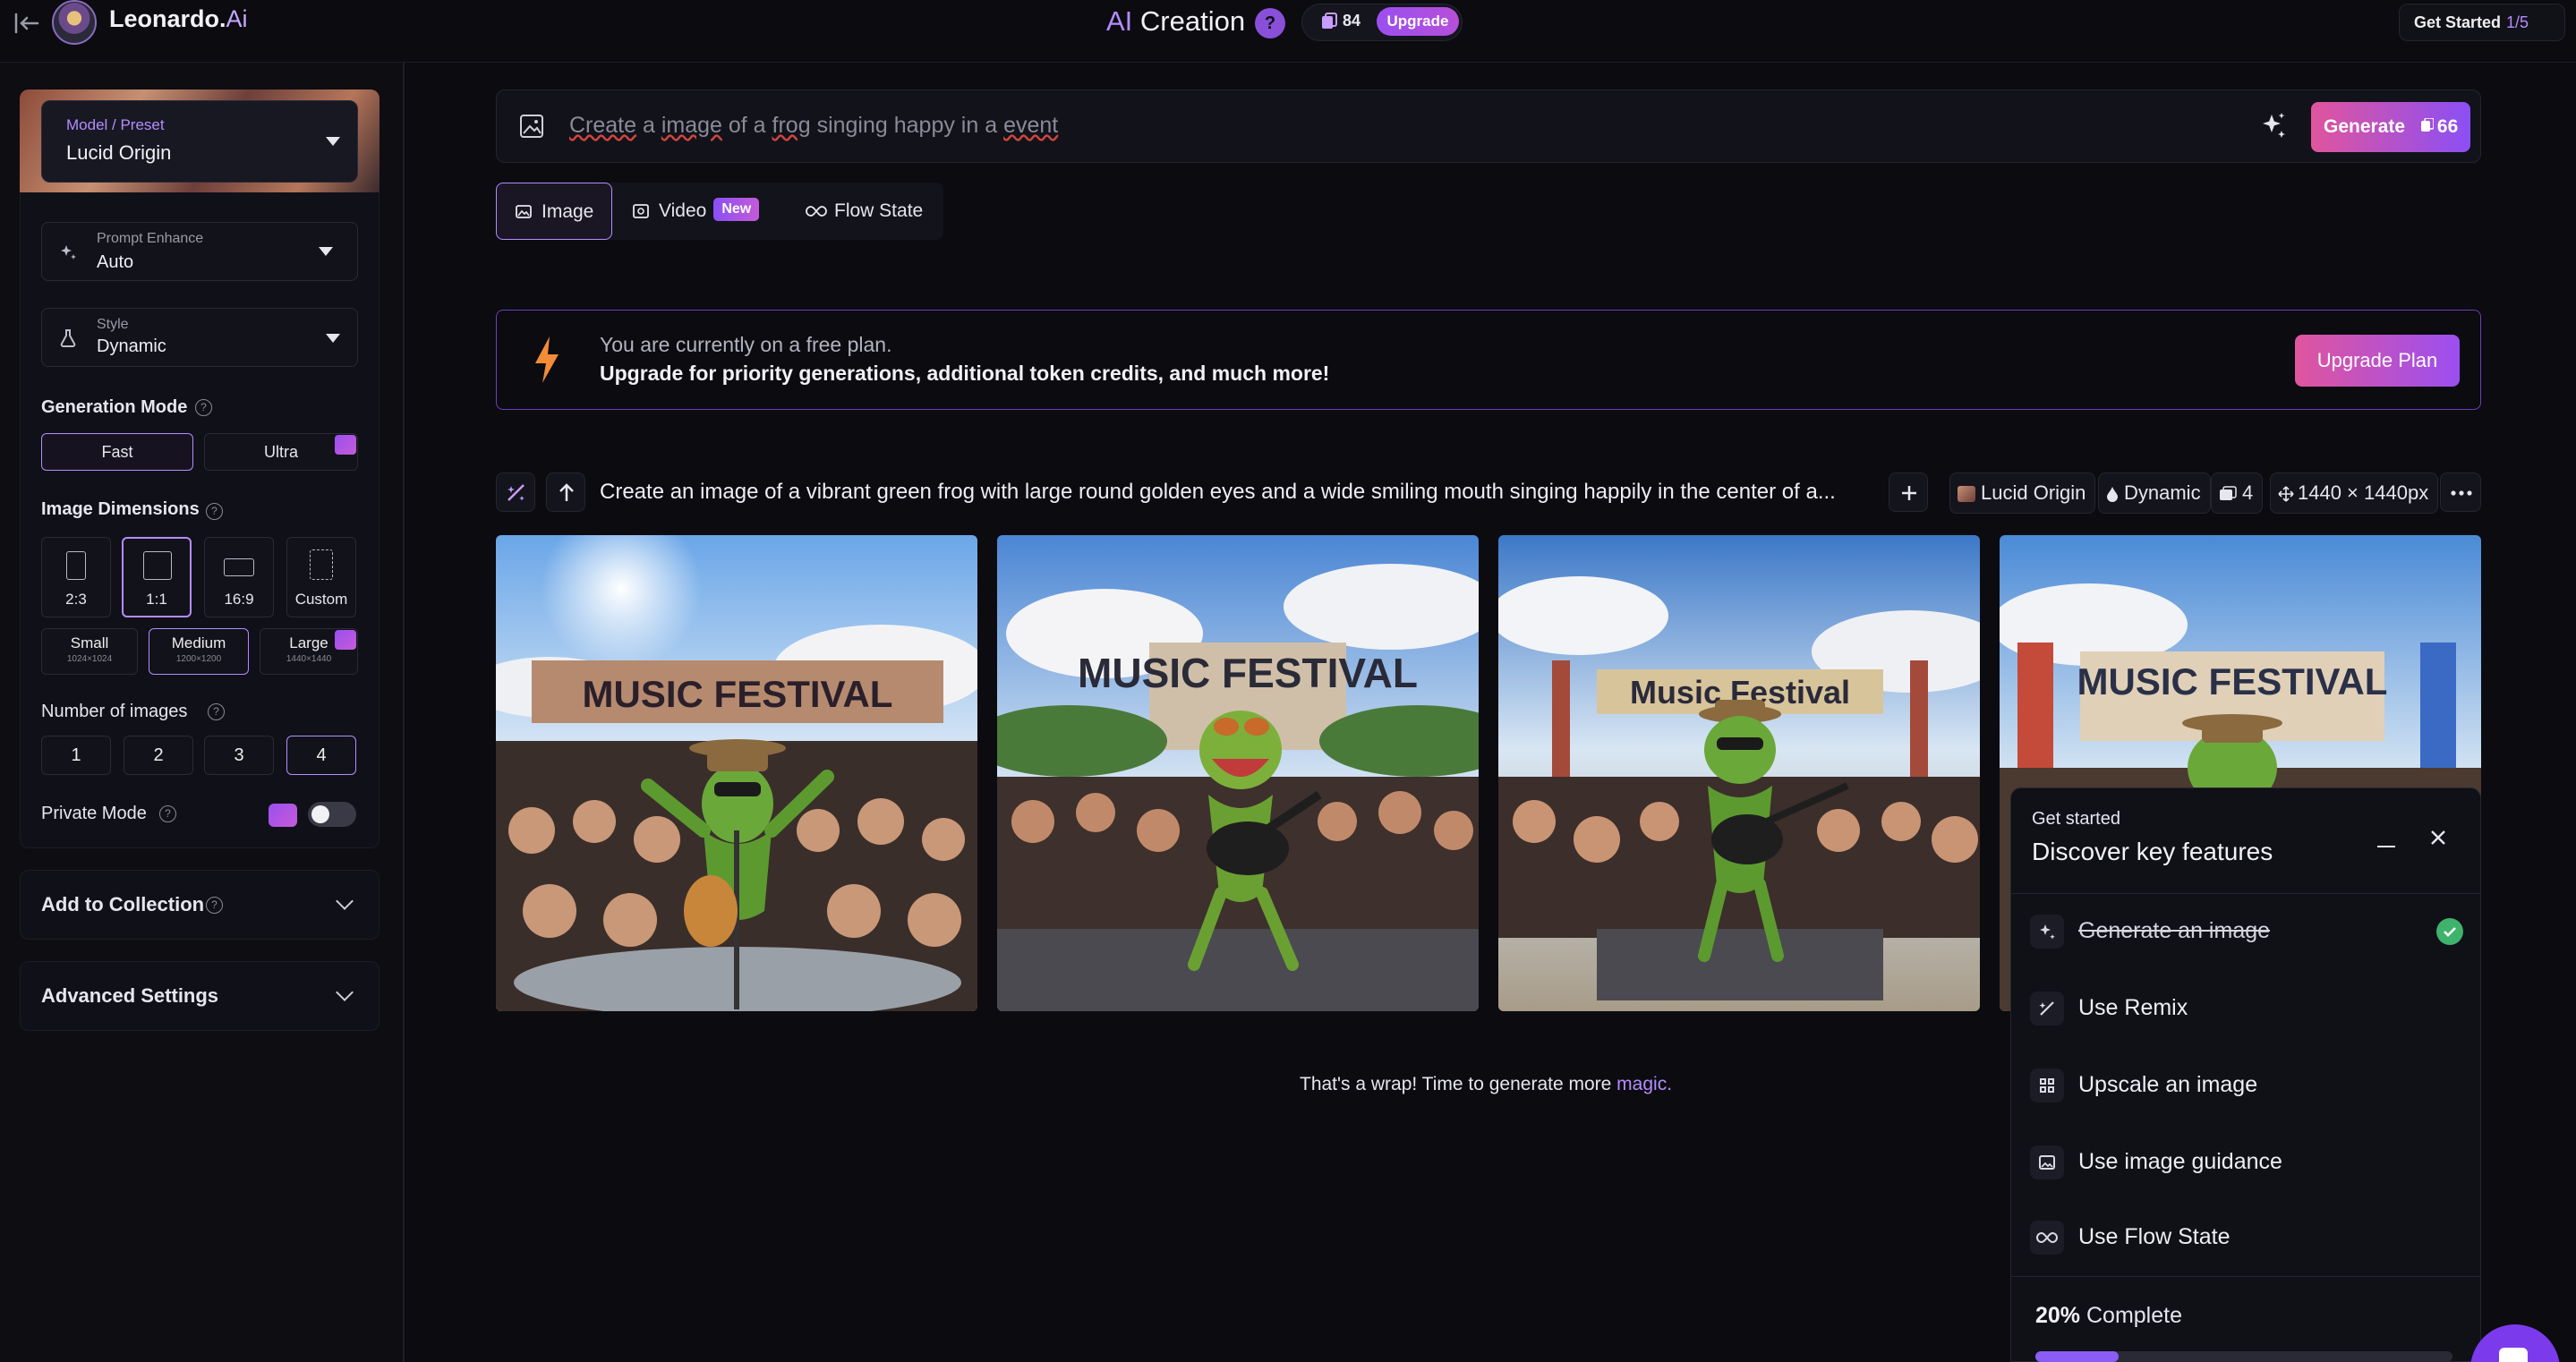  What do you see at coordinates (547, 360) in the screenshot?
I see `lightning-icon` at bounding box center [547, 360].